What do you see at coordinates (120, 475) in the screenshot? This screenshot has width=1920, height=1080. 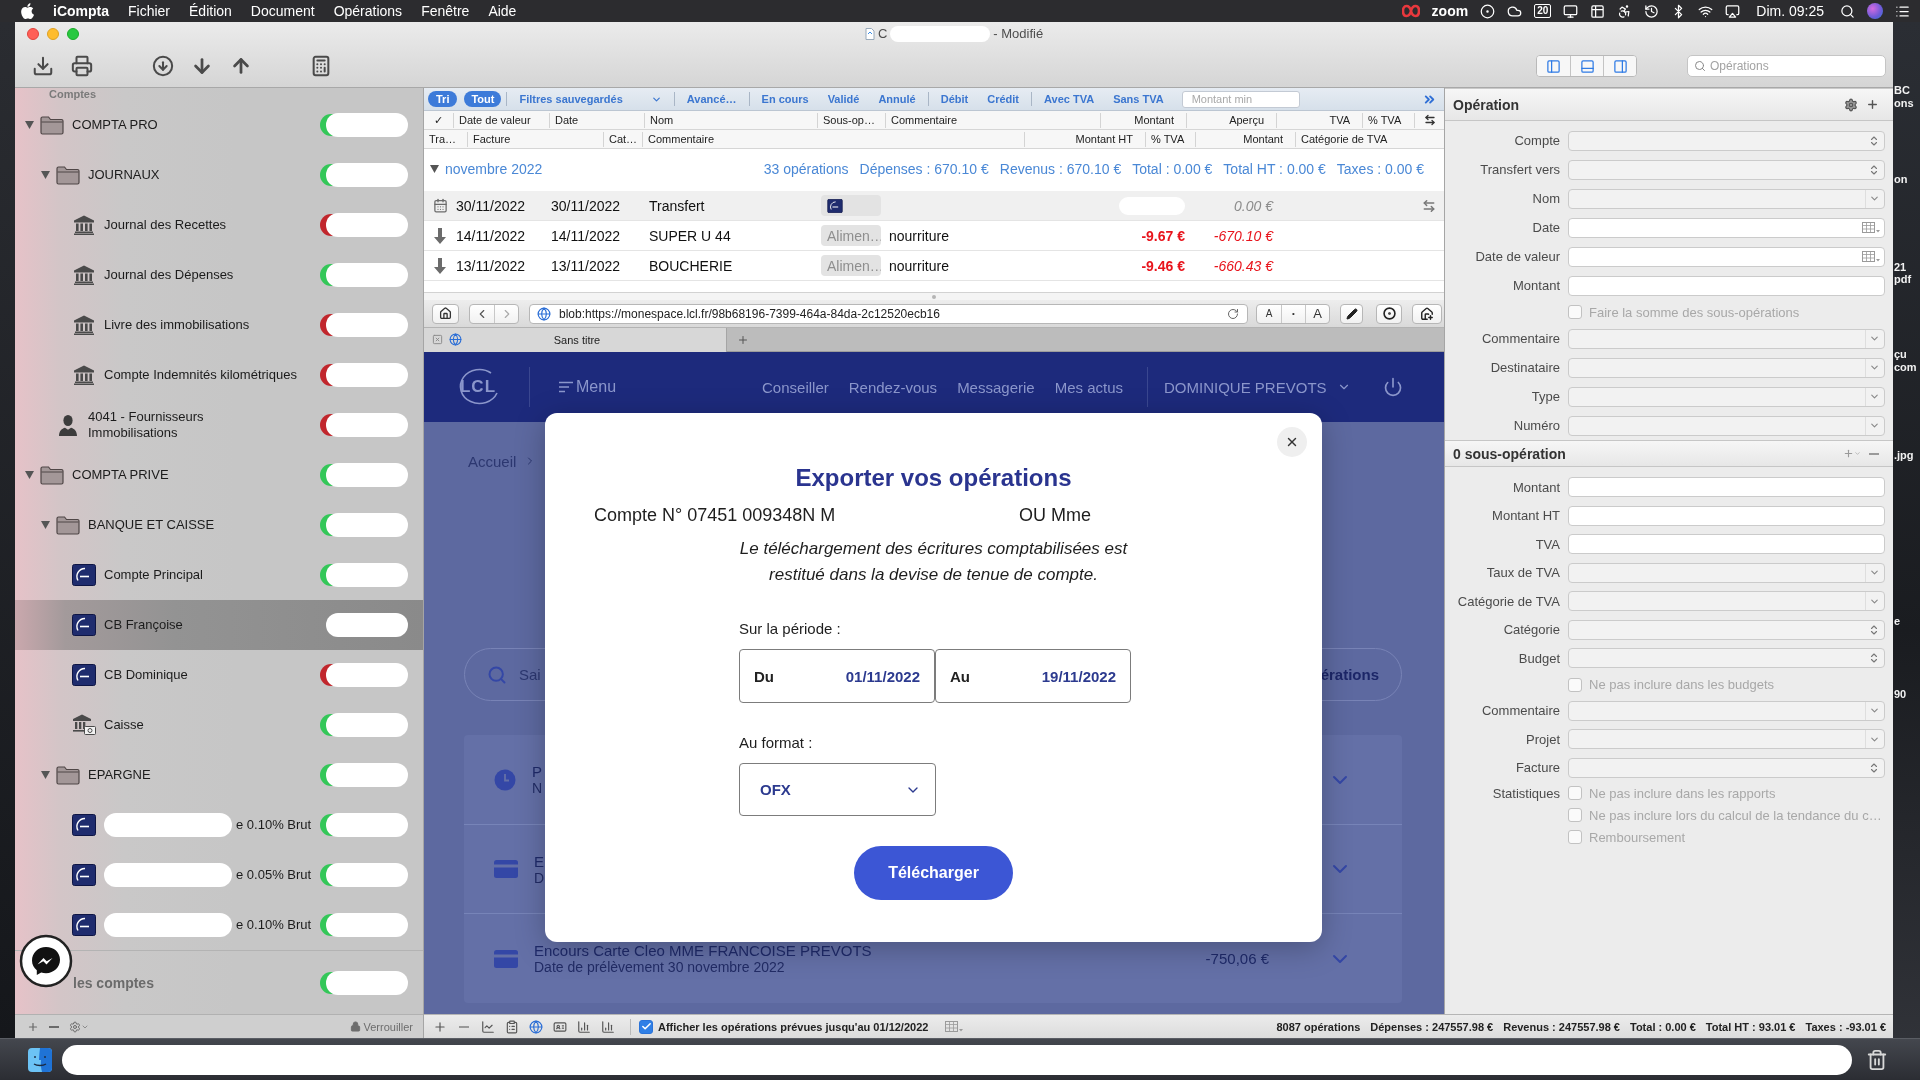 I see `account-name: COMPTA PRIVE` at bounding box center [120, 475].